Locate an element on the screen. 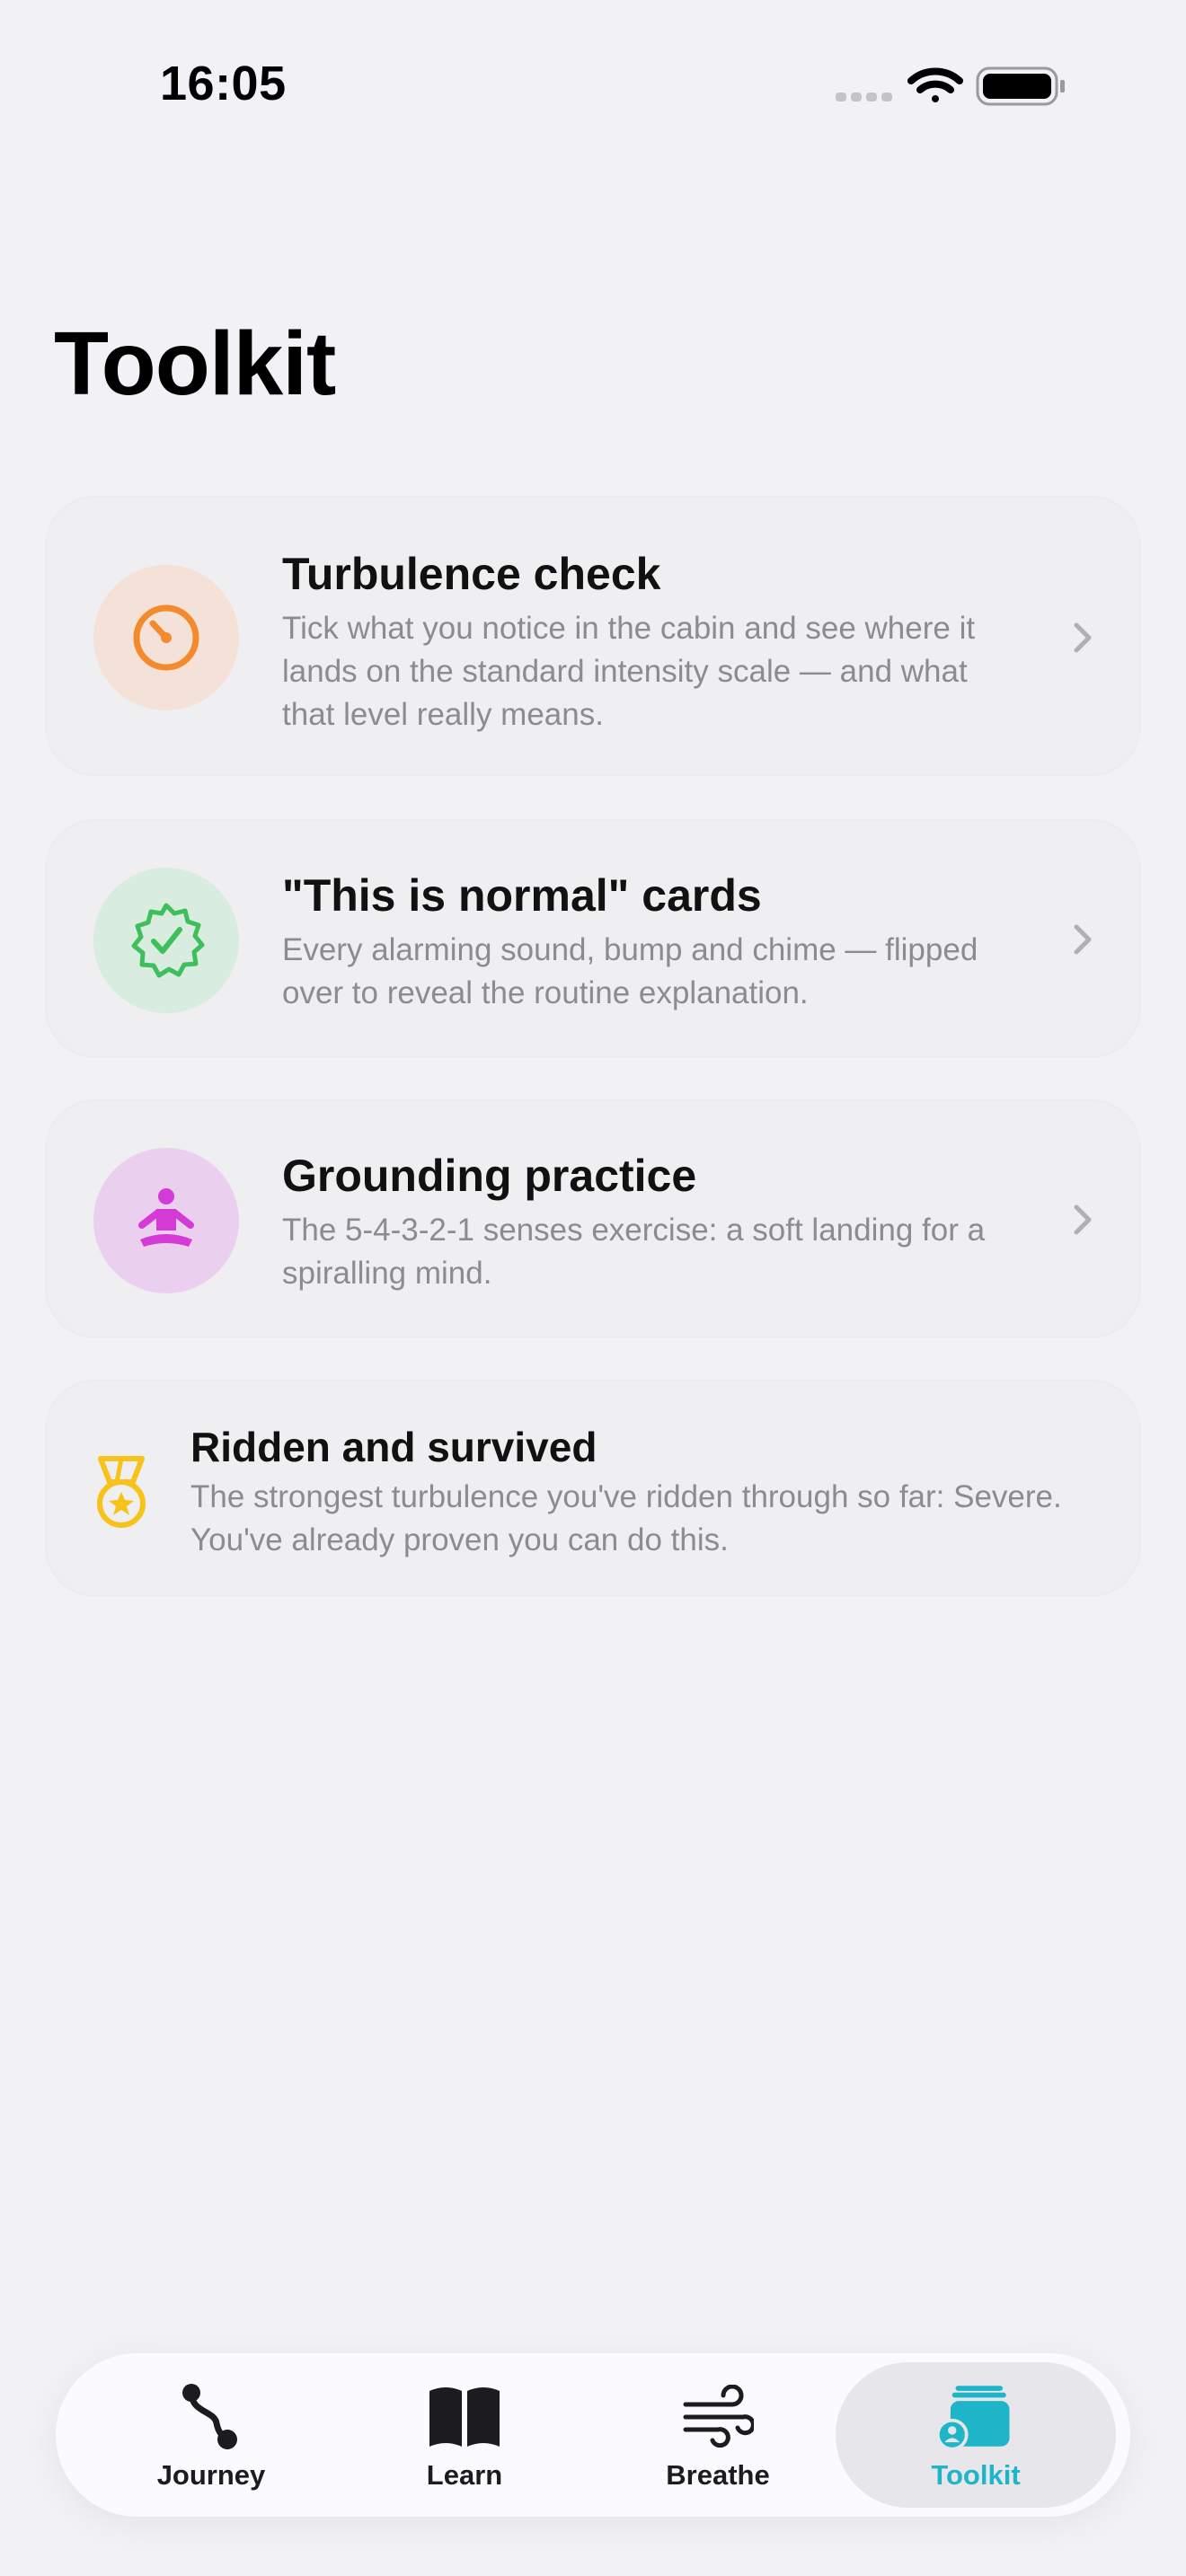  tab-label: Journey is located at coordinates (211, 2475).